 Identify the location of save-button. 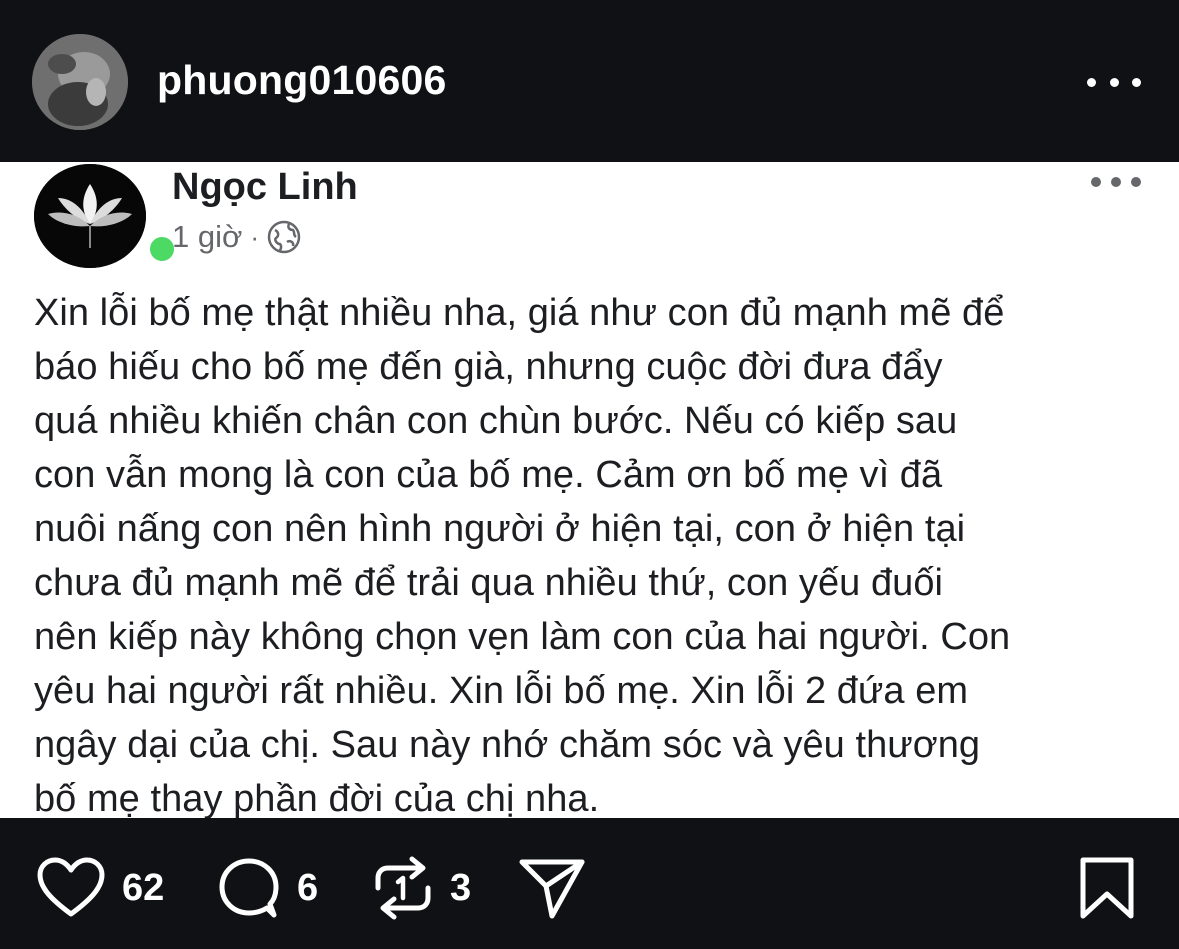
(1107, 888).